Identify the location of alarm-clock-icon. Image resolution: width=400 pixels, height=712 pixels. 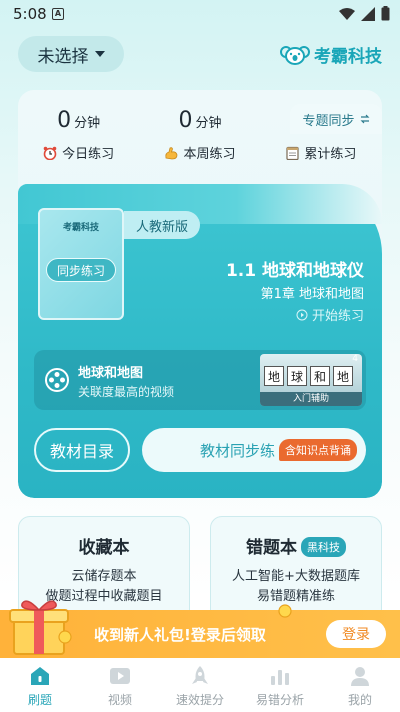
(50, 153).